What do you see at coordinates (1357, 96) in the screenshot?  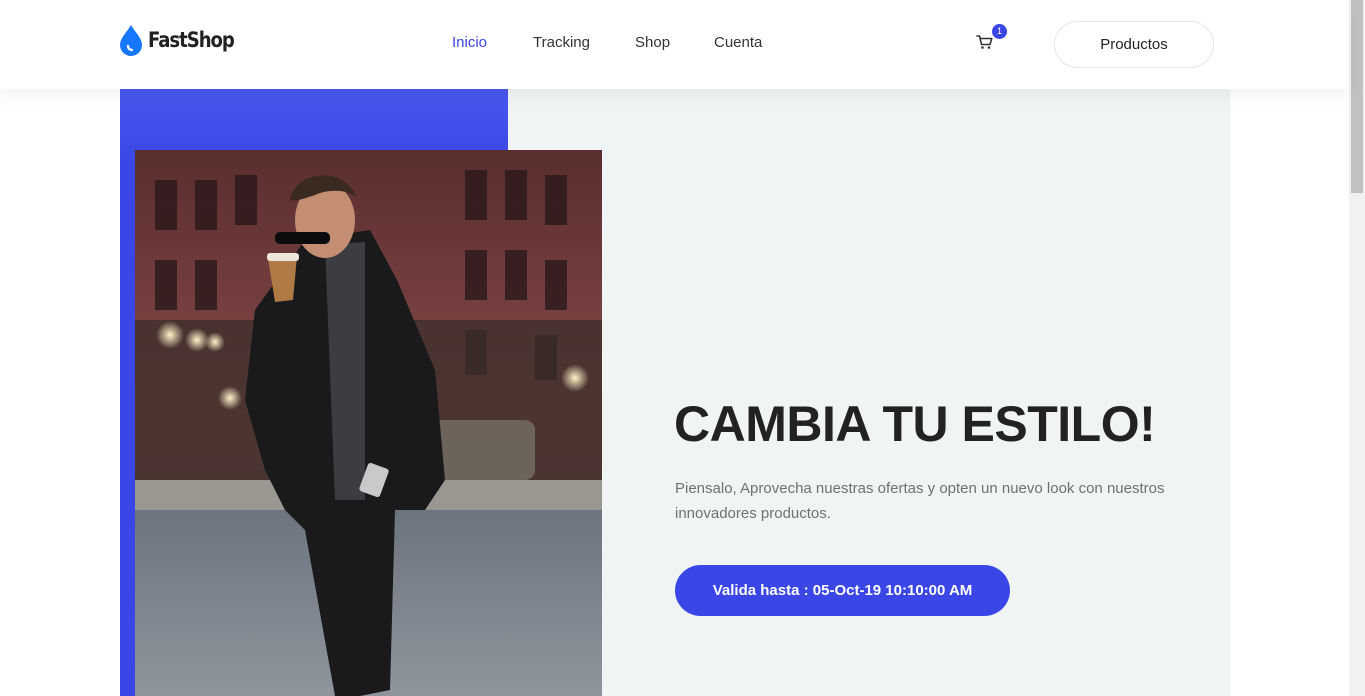 I see `scrollbar-thumb` at bounding box center [1357, 96].